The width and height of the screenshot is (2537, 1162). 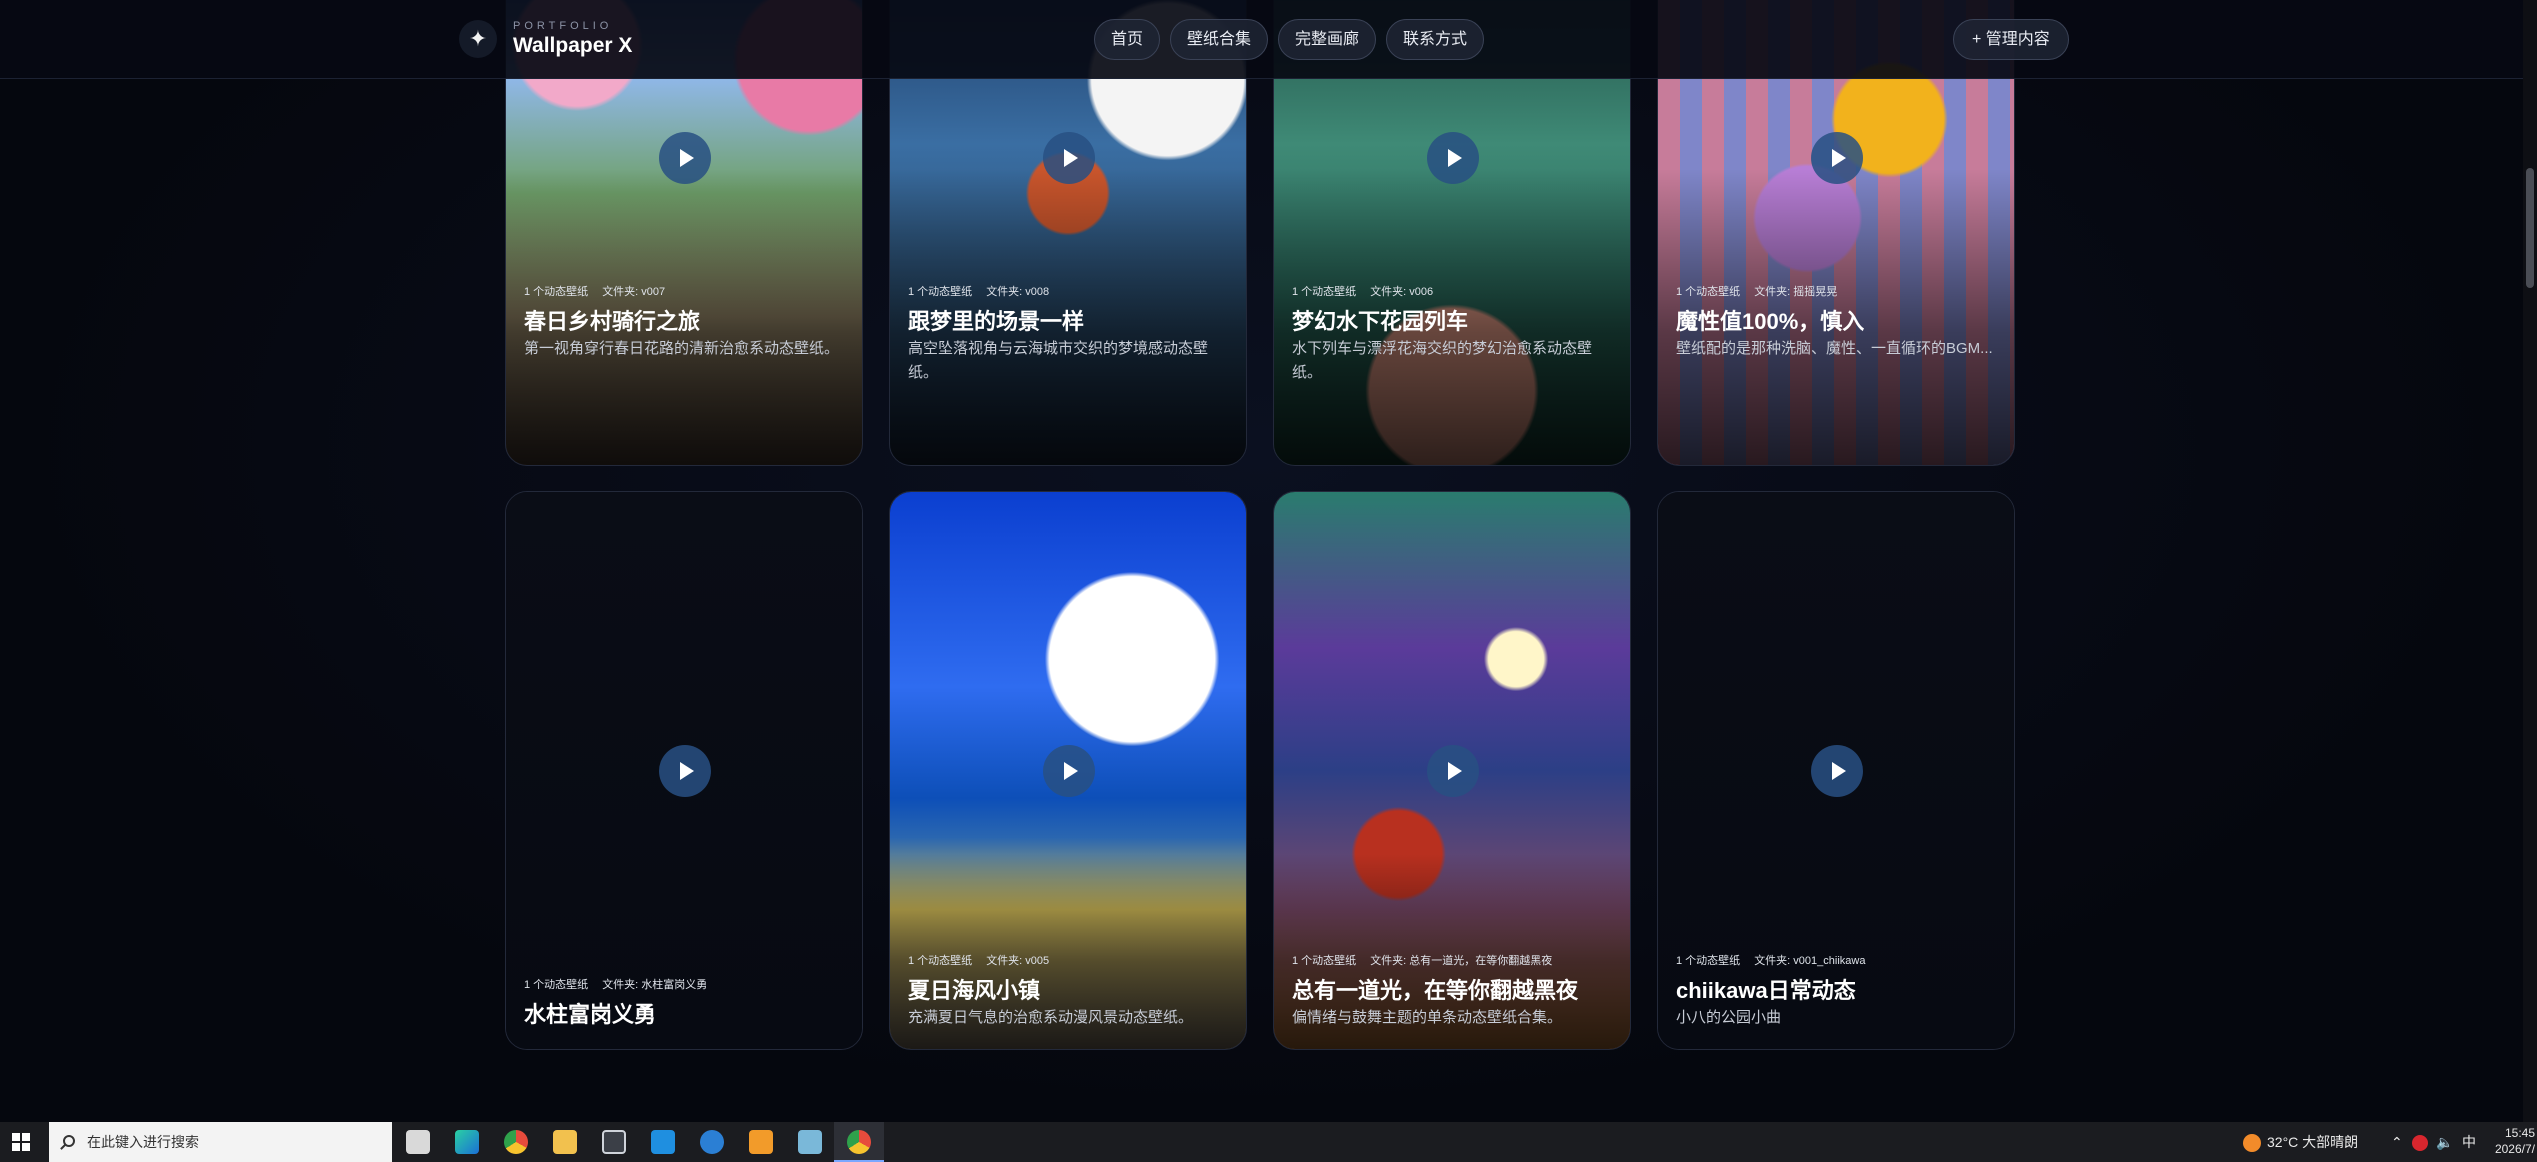 I want to click on taskbar-search-input: 在此键入进行搜索, so click(x=220, y=1142).